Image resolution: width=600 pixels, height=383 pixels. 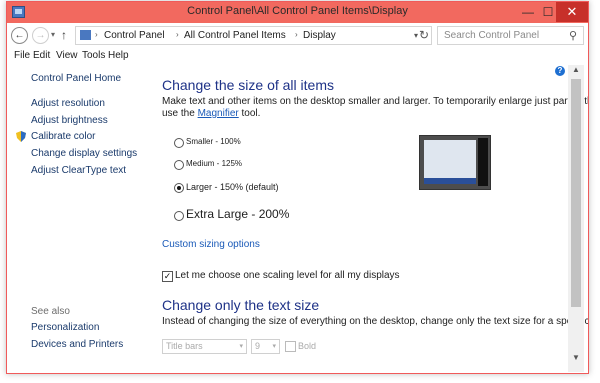 What do you see at coordinates (573, 35) in the screenshot?
I see `search-icon: ⚲` at bounding box center [573, 35].